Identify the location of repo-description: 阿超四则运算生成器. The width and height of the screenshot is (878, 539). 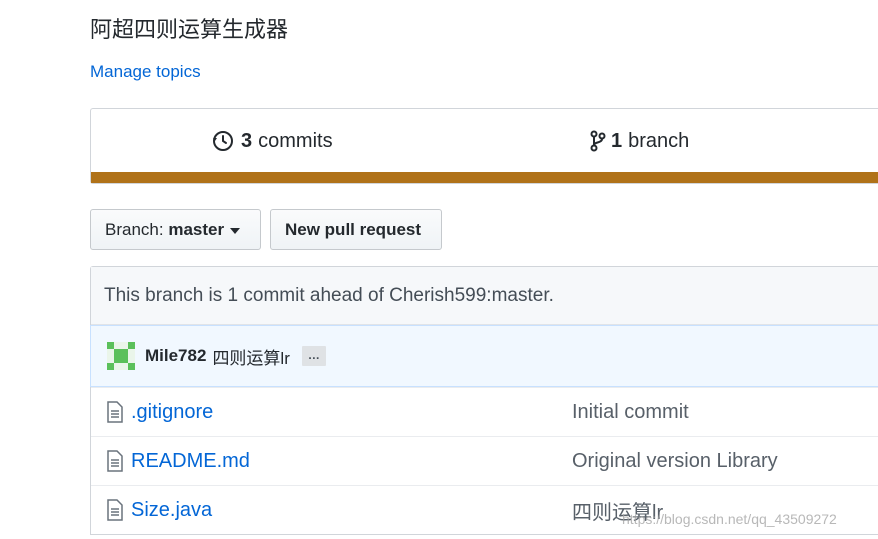
(189, 29).